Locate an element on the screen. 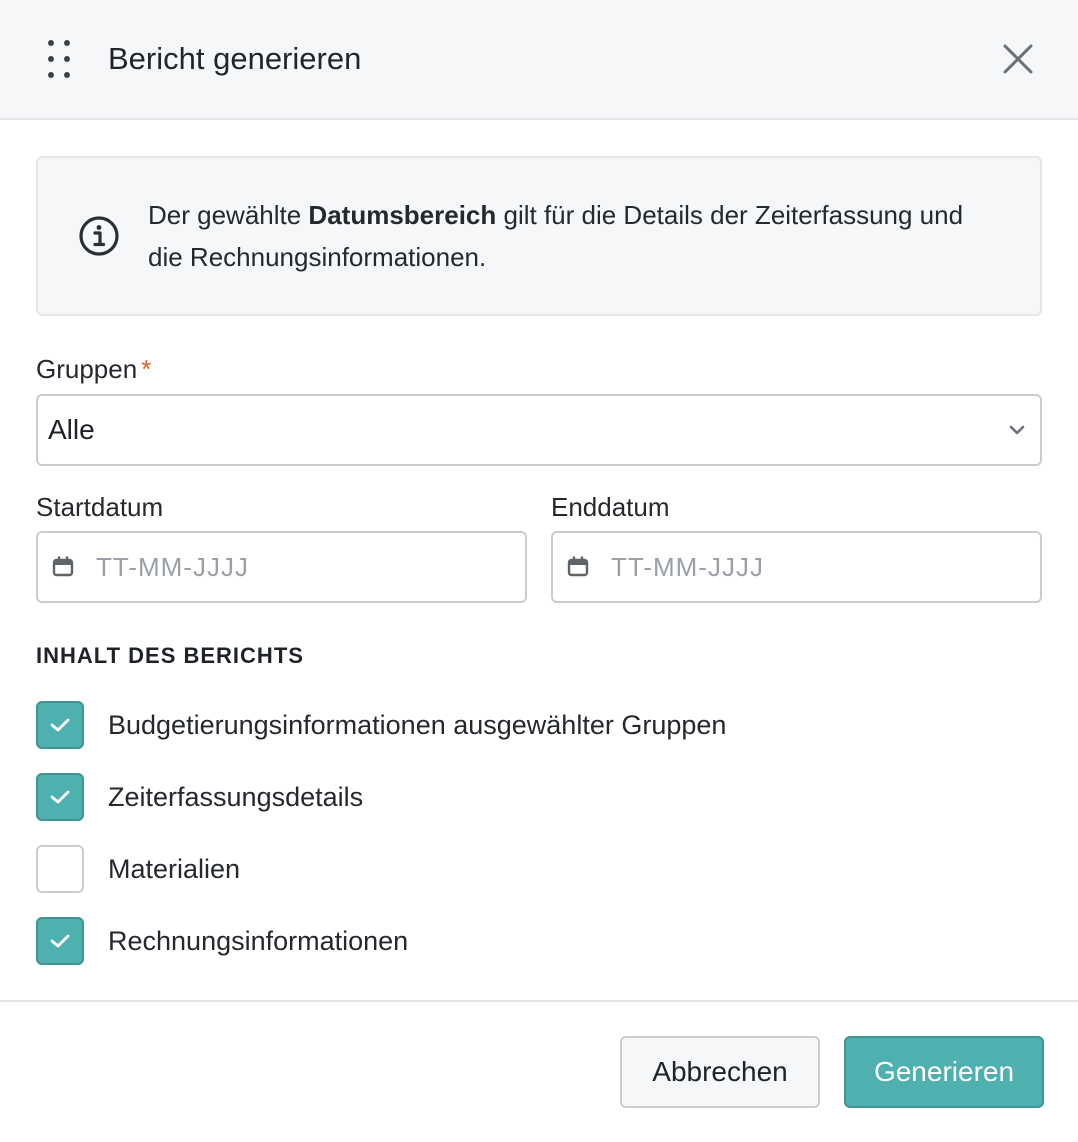  end-date-input-wrapper is located at coordinates (796, 567).